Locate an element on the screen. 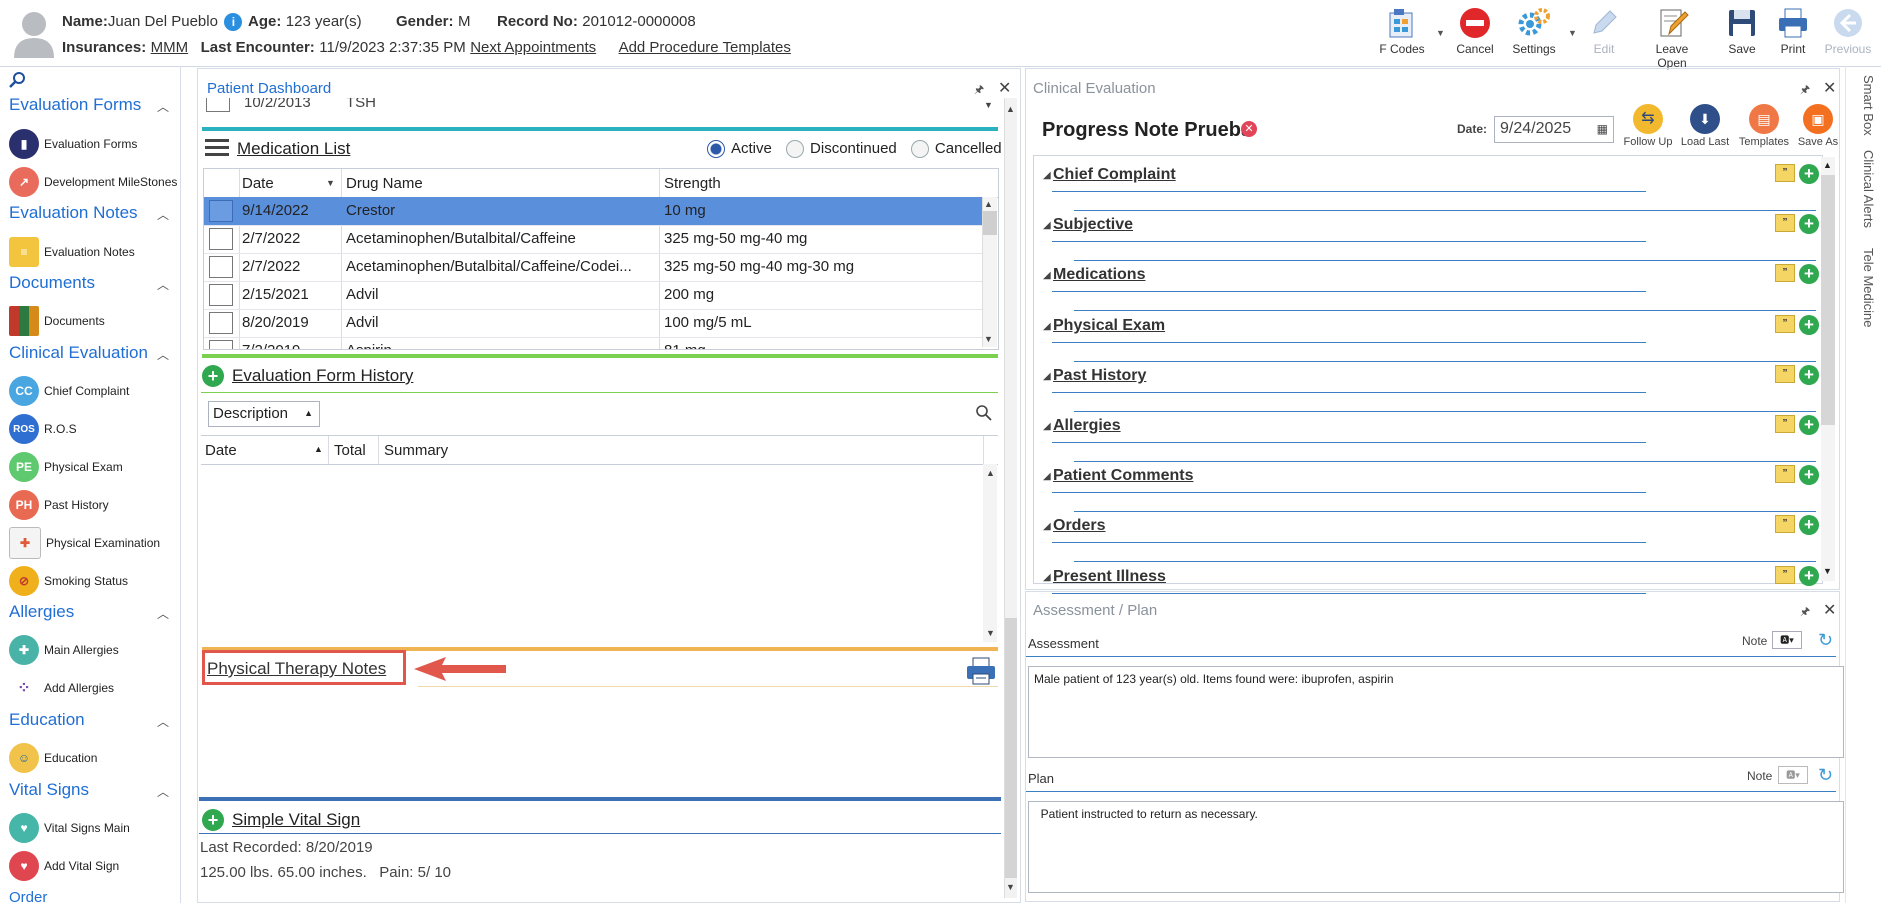 This screenshot has height=903, width=1881. dashboard-scrollbar is located at coordinates (1010, 498).